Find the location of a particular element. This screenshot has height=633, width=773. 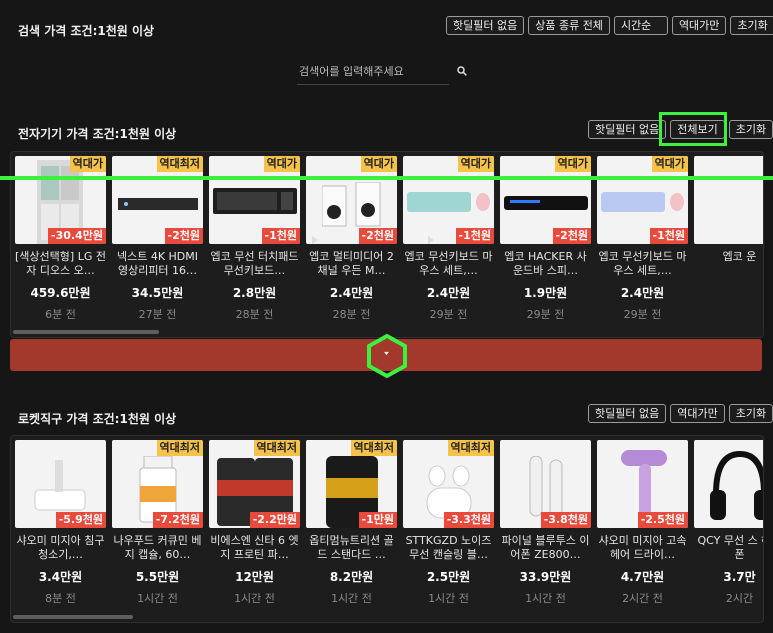

posted-time: 6분 전 is located at coordinates (60, 314).